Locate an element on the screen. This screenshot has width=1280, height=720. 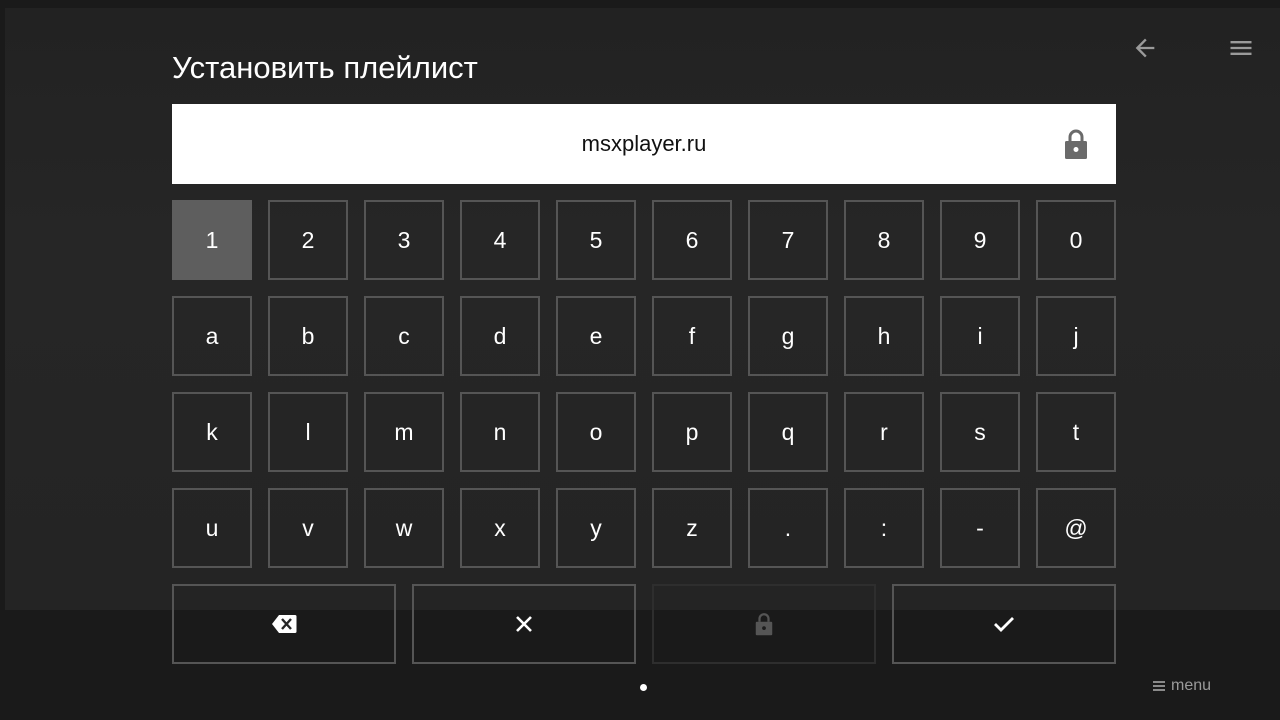
key-s: s is located at coordinates (980, 432).